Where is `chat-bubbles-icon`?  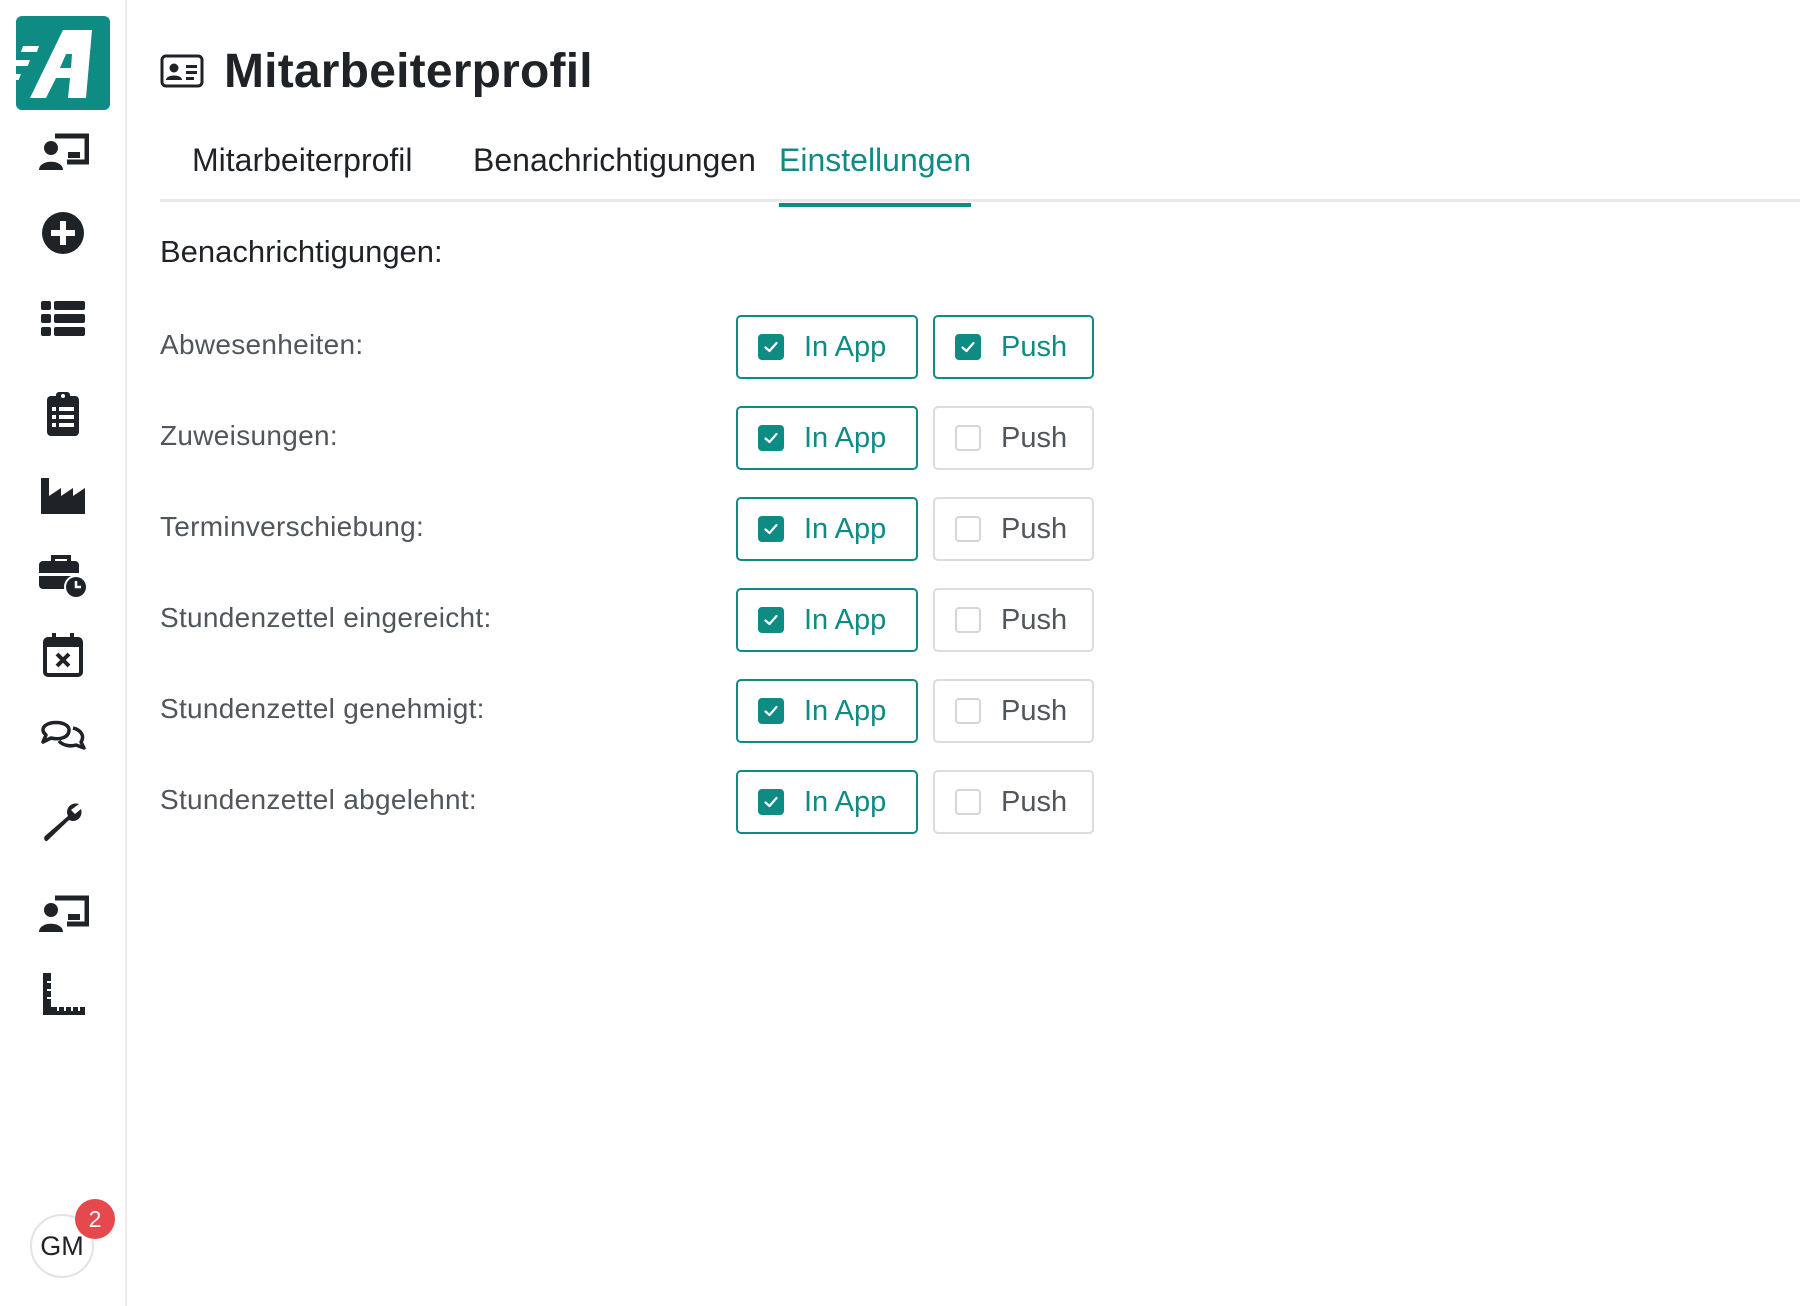 chat-bubbles-icon is located at coordinates (63, 734).